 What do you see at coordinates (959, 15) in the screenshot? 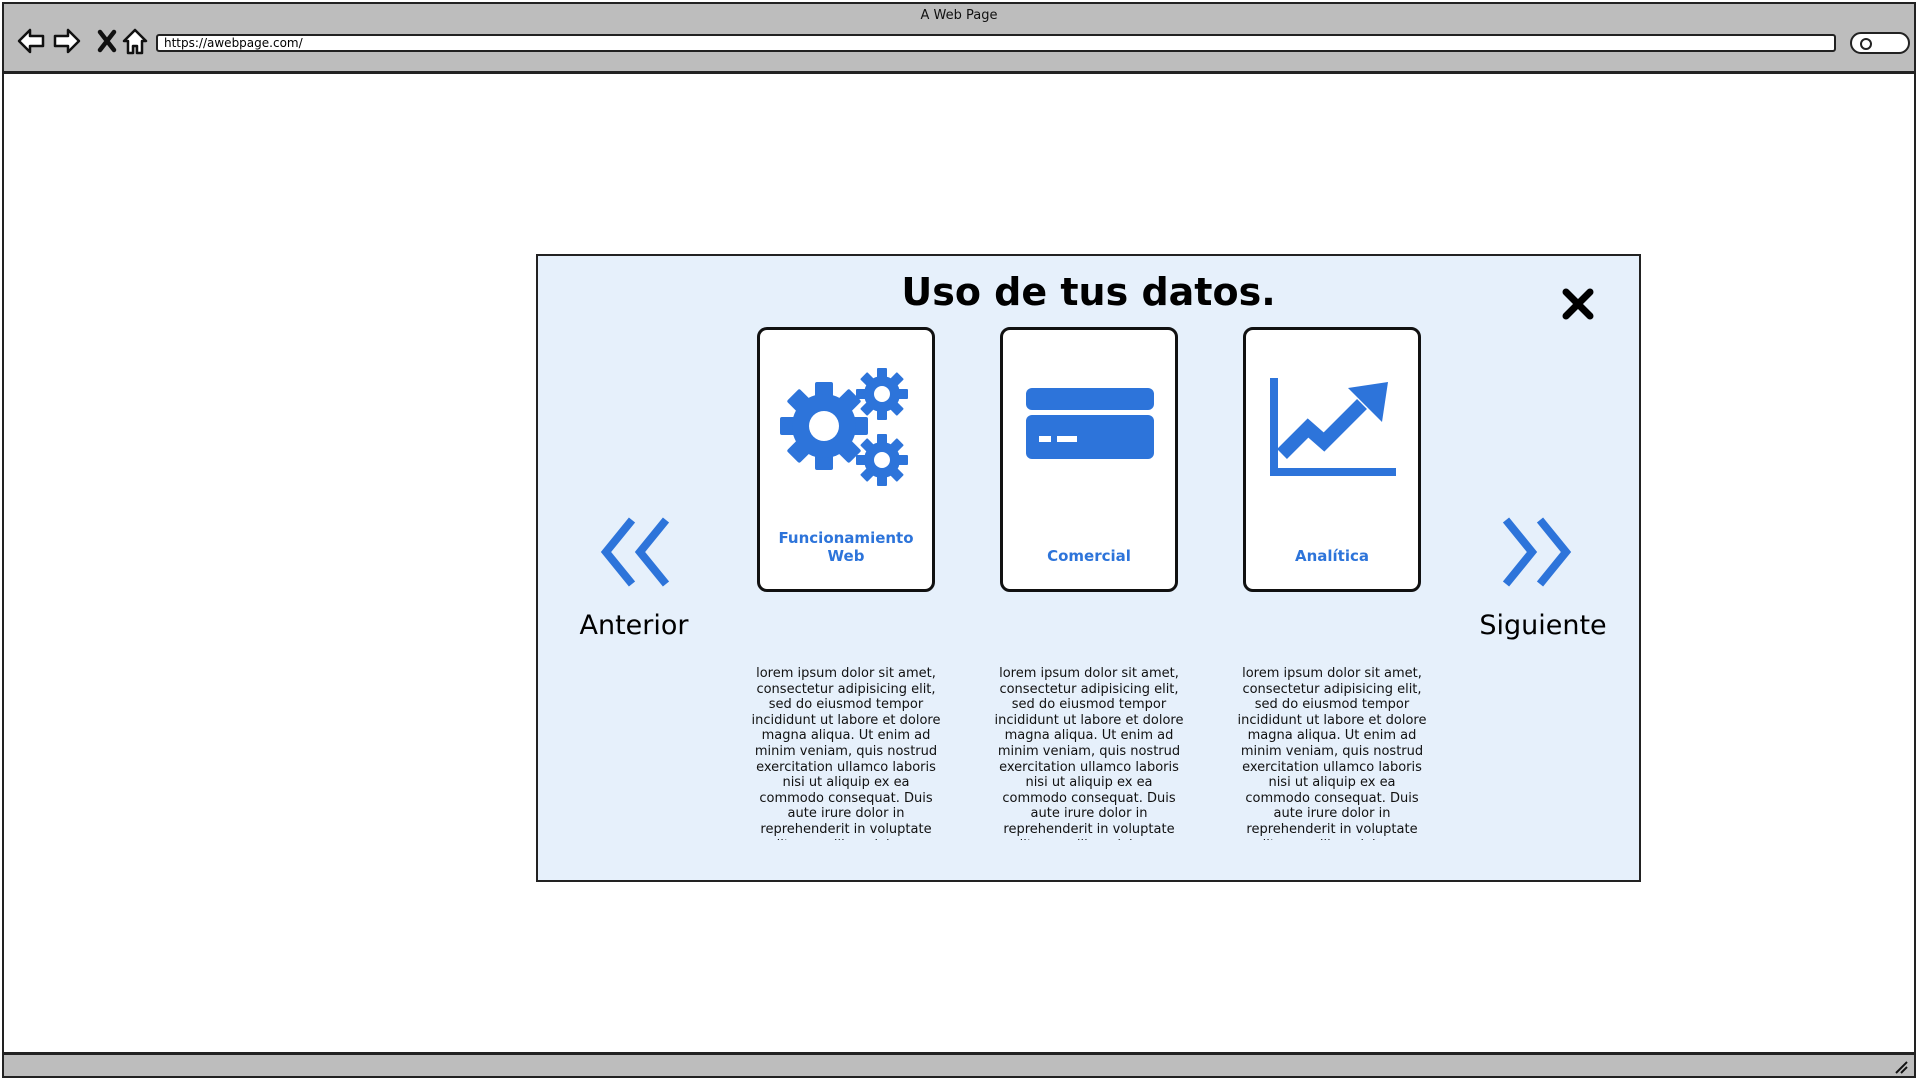
I see `window-title: A Web Page` at bounding box center [959, 15].